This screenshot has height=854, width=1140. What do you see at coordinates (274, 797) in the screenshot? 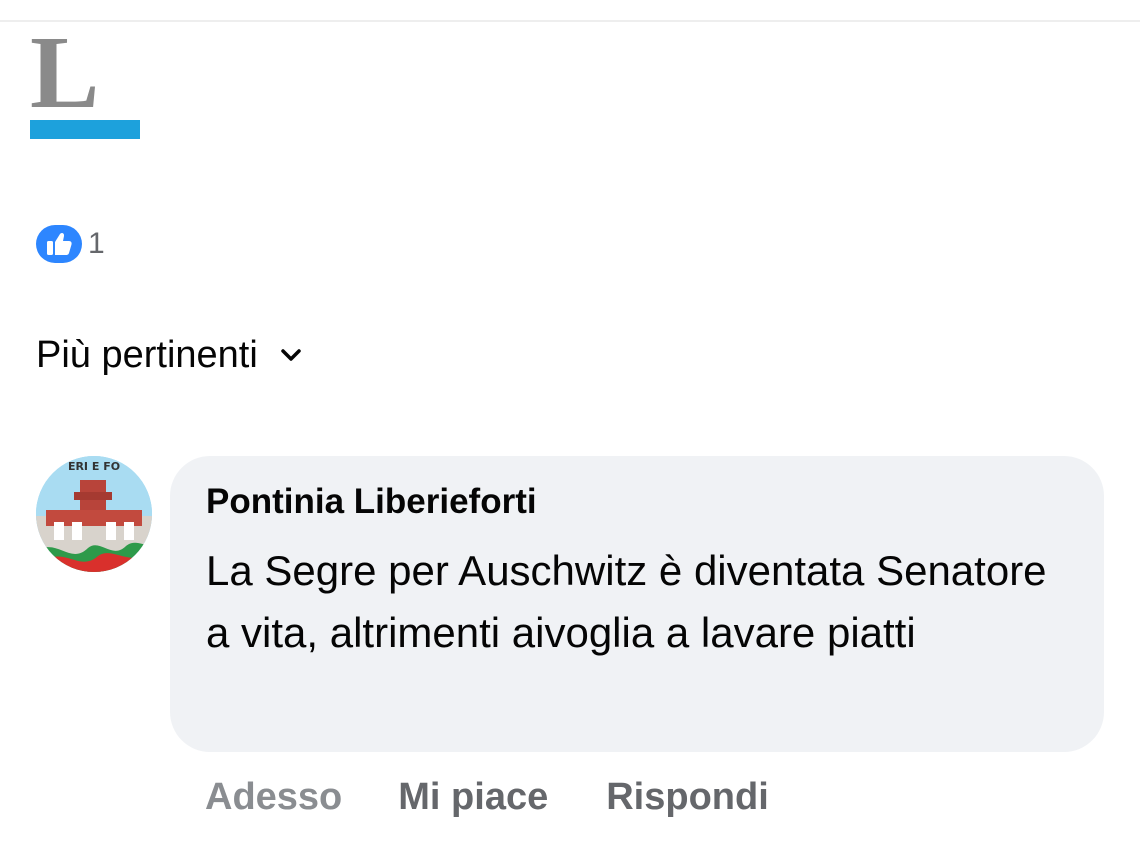
I see `comment-timestamp: Adesso` at bounding box center [274, 797].